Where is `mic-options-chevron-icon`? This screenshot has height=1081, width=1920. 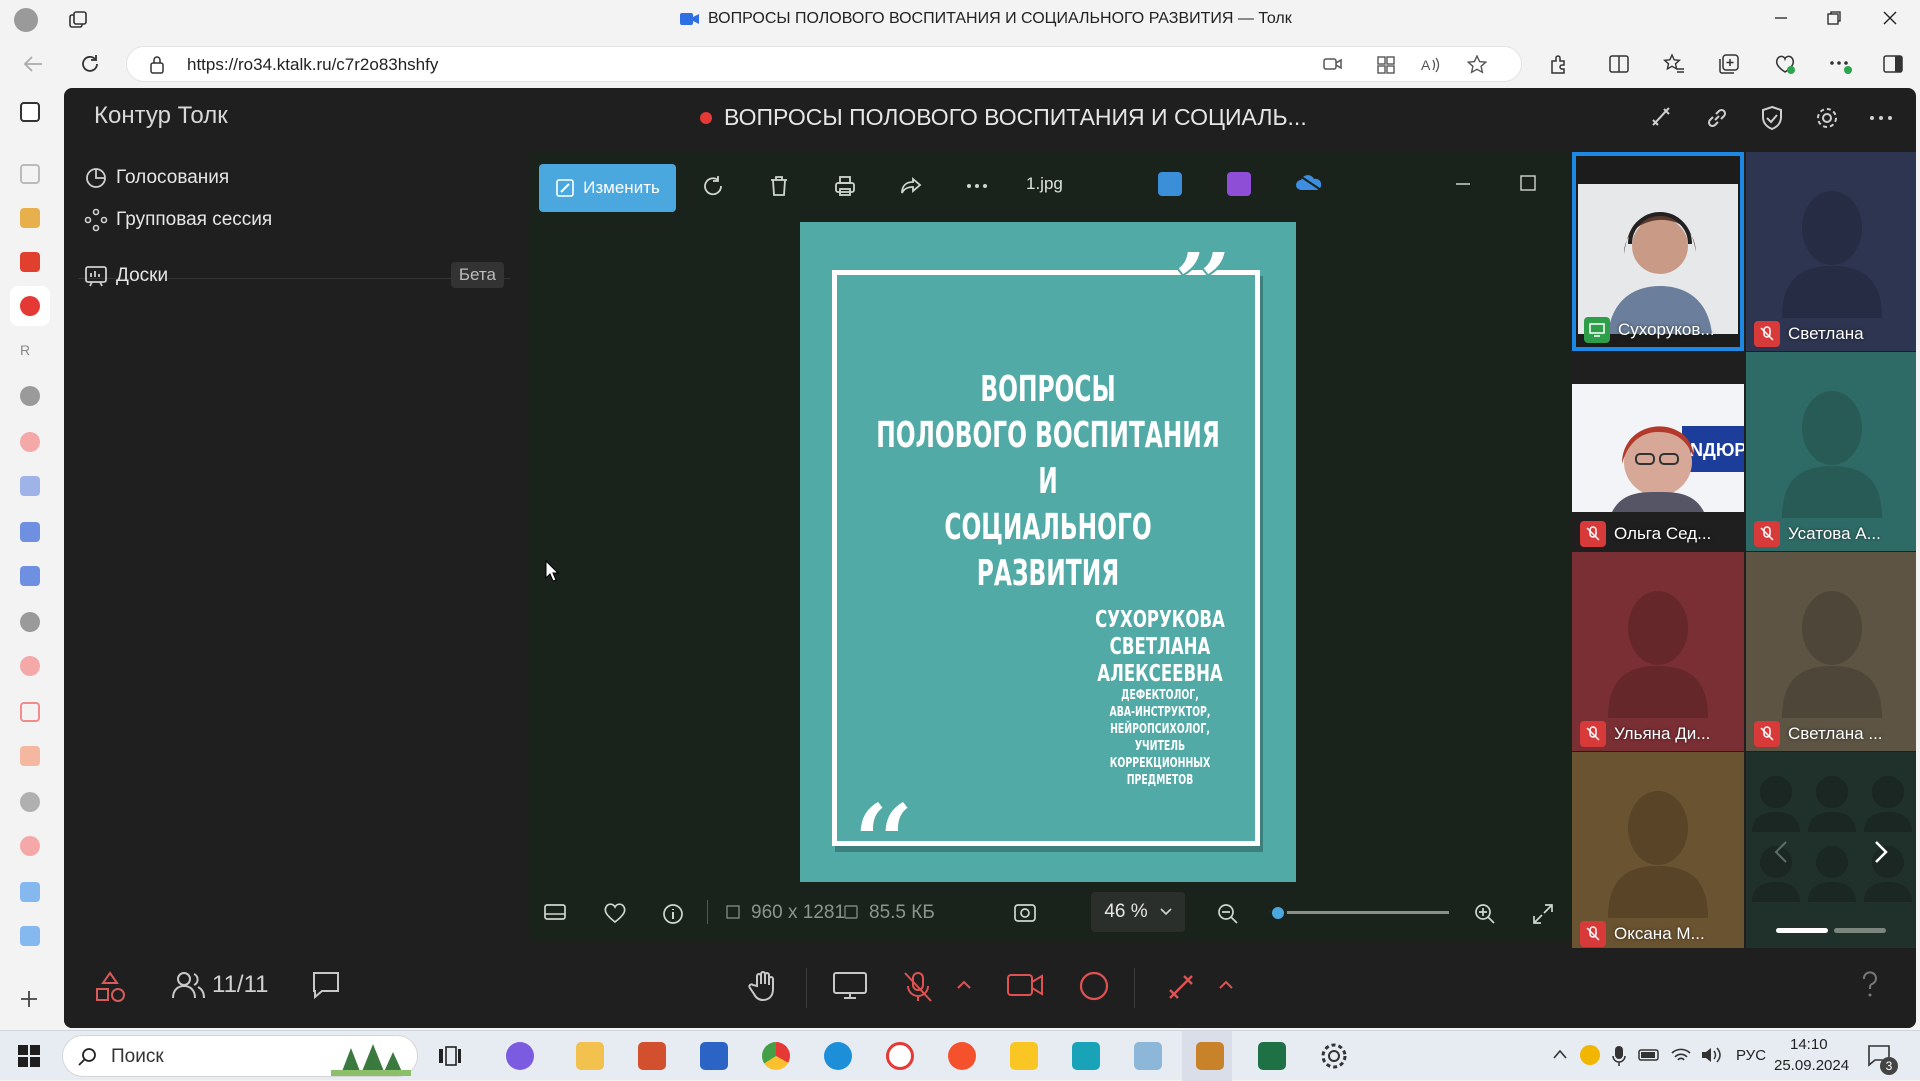
mic-options-chevron-icon is located at coordinates (964, 985).